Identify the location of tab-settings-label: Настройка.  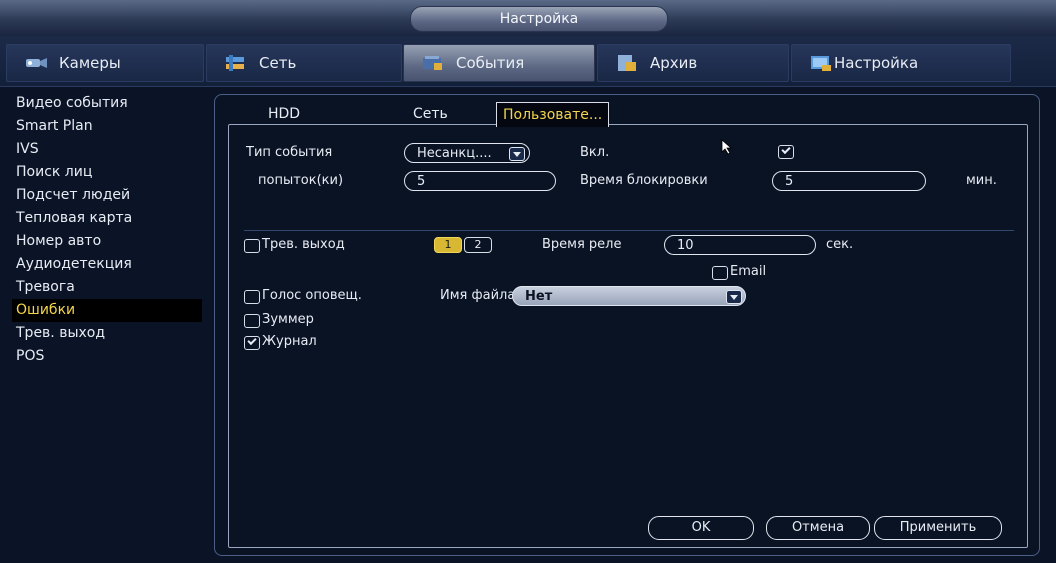
(876, 63).